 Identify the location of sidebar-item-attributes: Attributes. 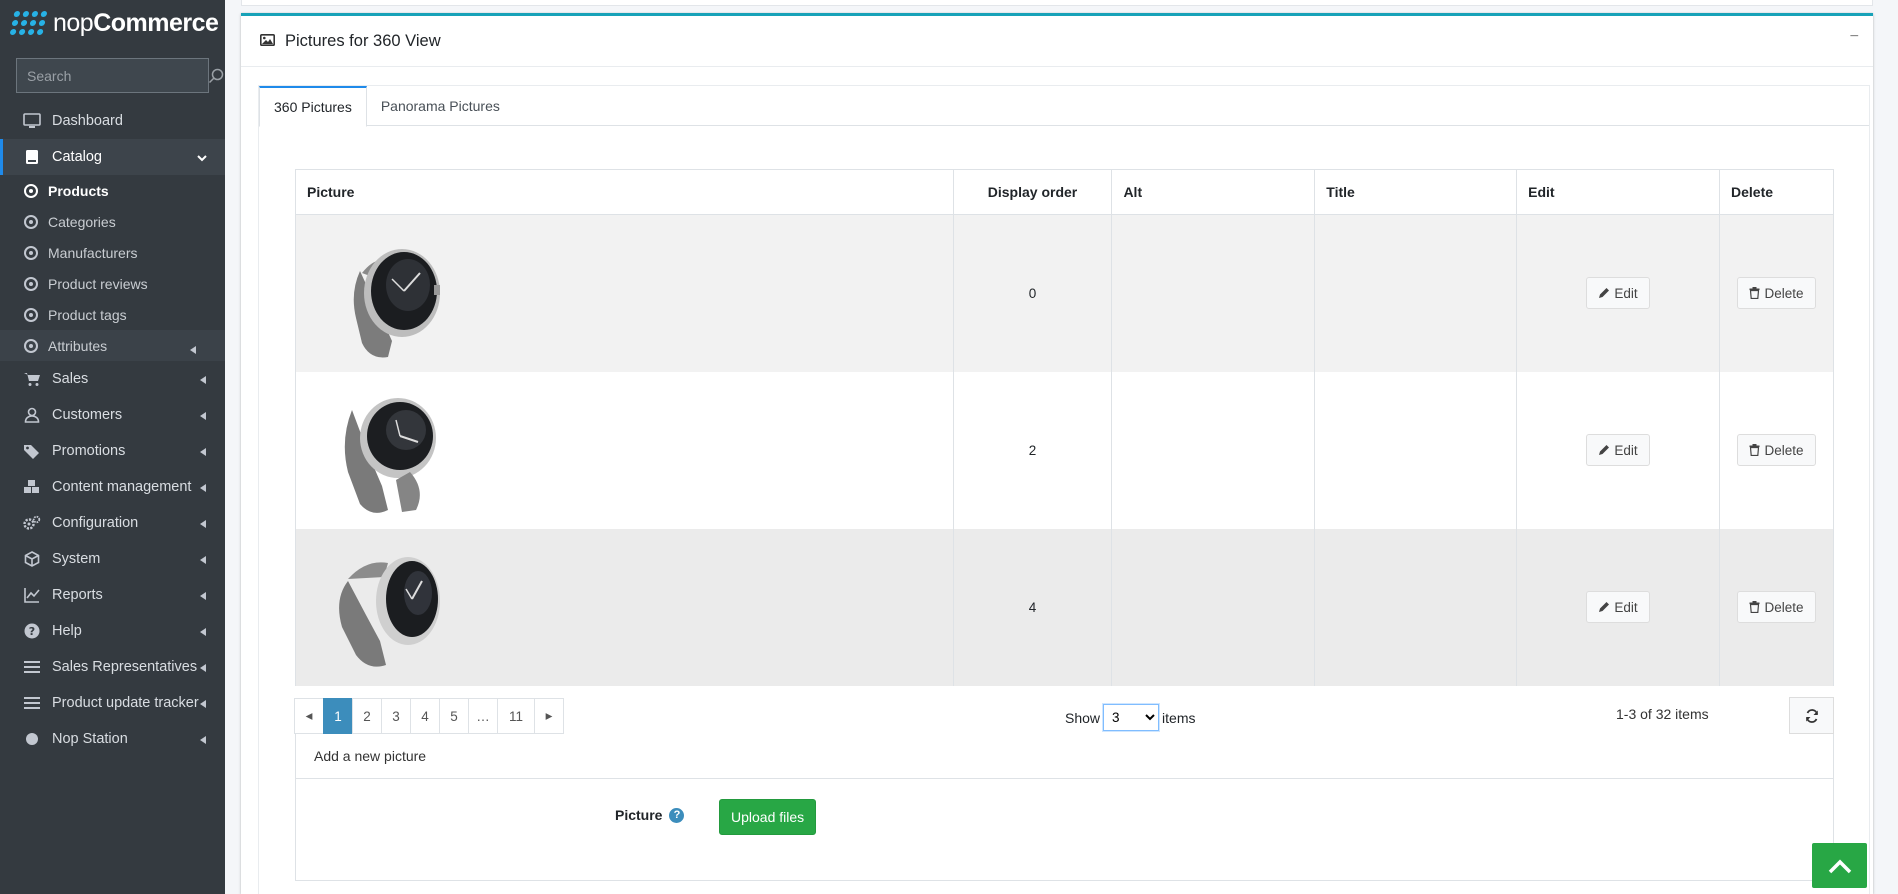
(112, 345).